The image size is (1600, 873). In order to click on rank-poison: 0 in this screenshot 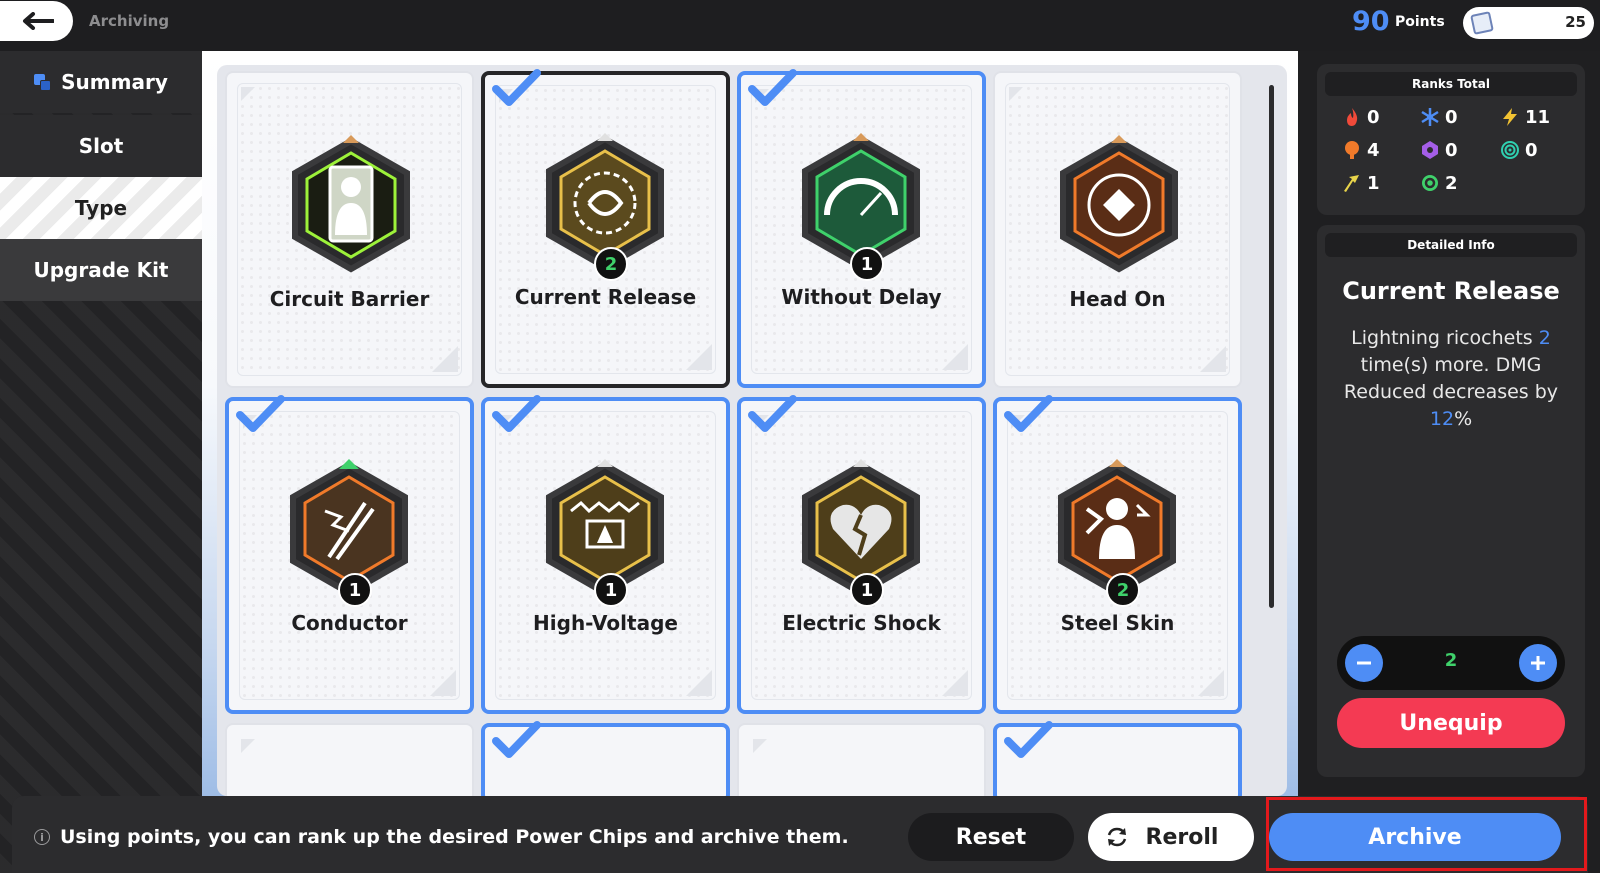, I will do `click(1438, 150)`.